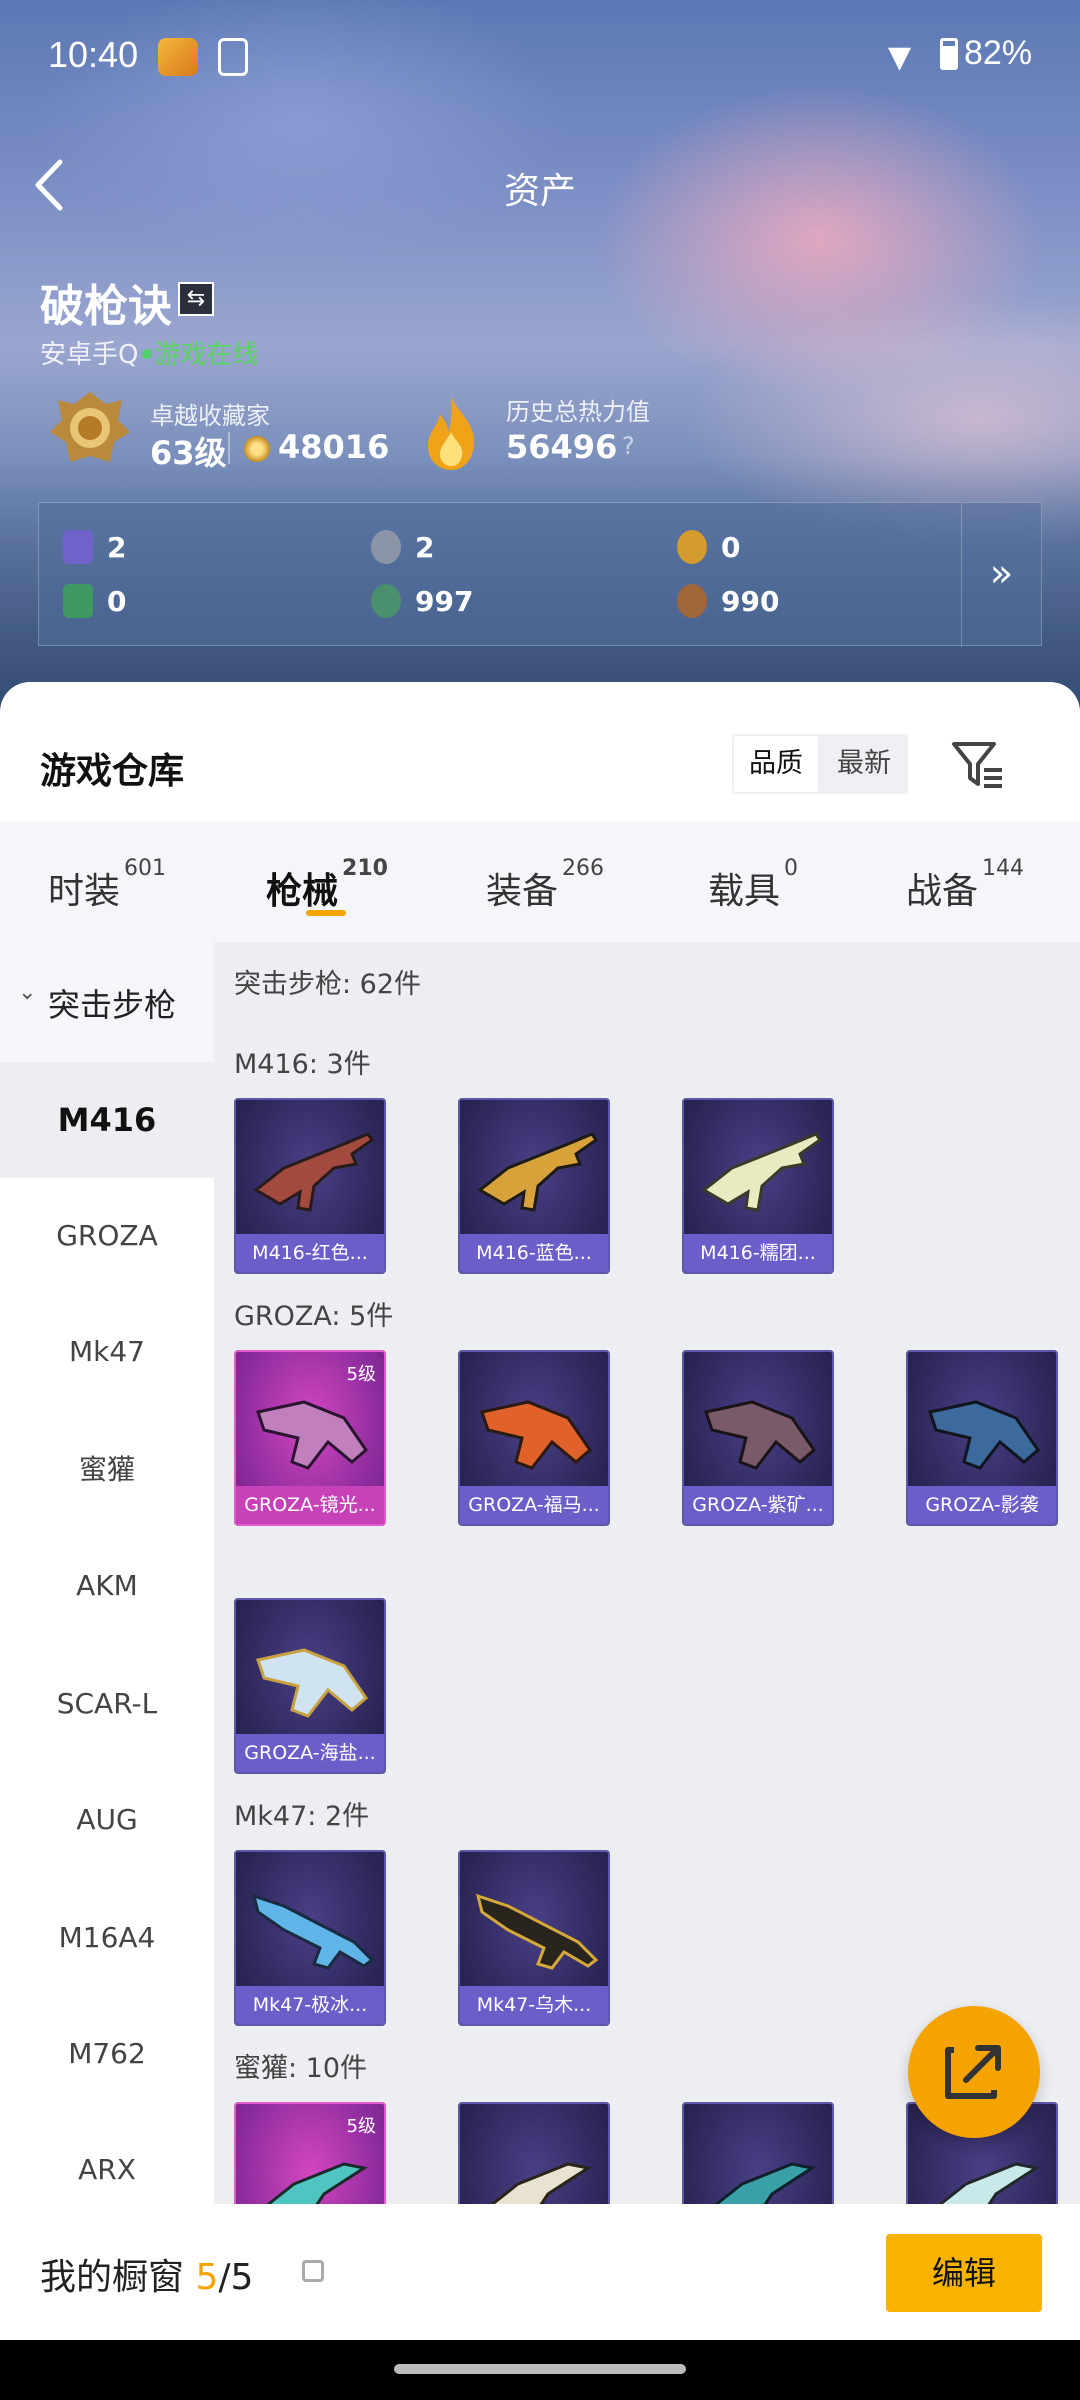 This screenshot has width=1080, height=2400. I want to click on category-header: ⌄ 突击步枪, so click(107, 1002).